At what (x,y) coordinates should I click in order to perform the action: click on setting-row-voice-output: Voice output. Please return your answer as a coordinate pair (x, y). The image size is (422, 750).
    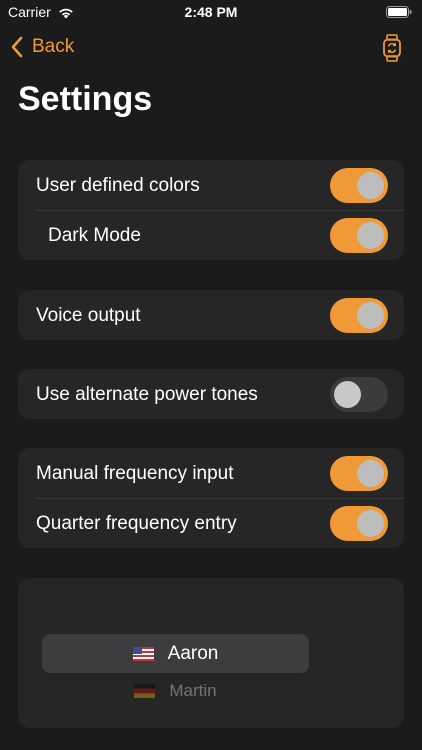
    Looking at the image, I should click on (211, 315).